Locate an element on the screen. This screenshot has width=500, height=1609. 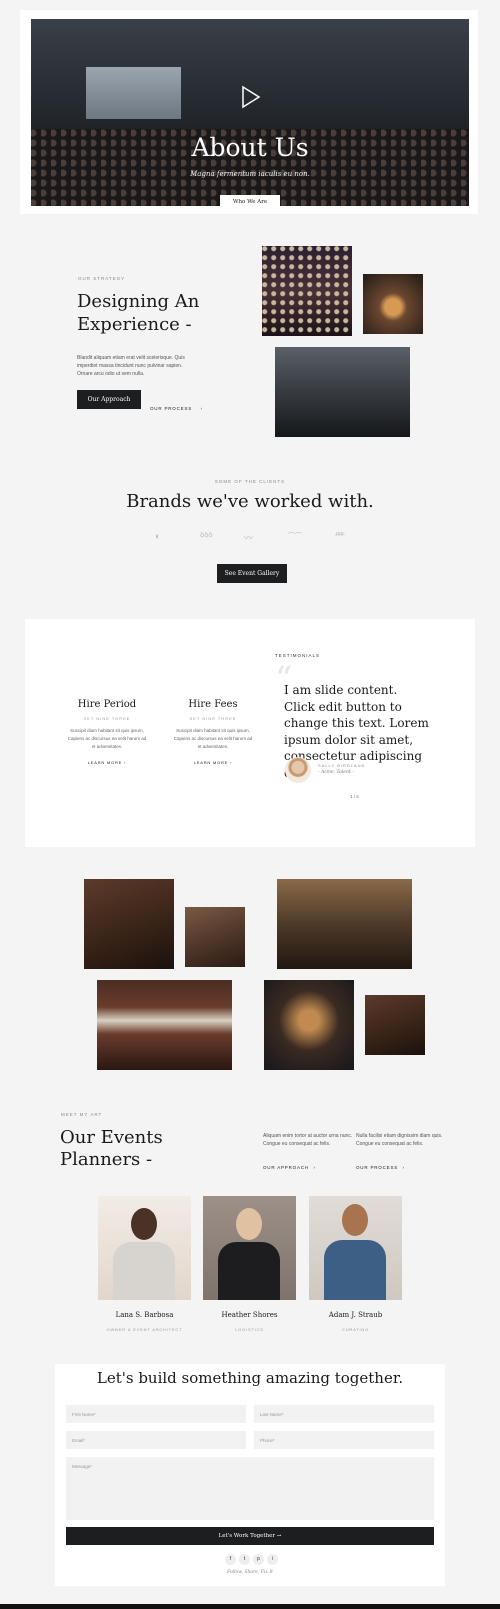
contact-title: Let's build something amazing together. is located at coordinates (250, 1378).